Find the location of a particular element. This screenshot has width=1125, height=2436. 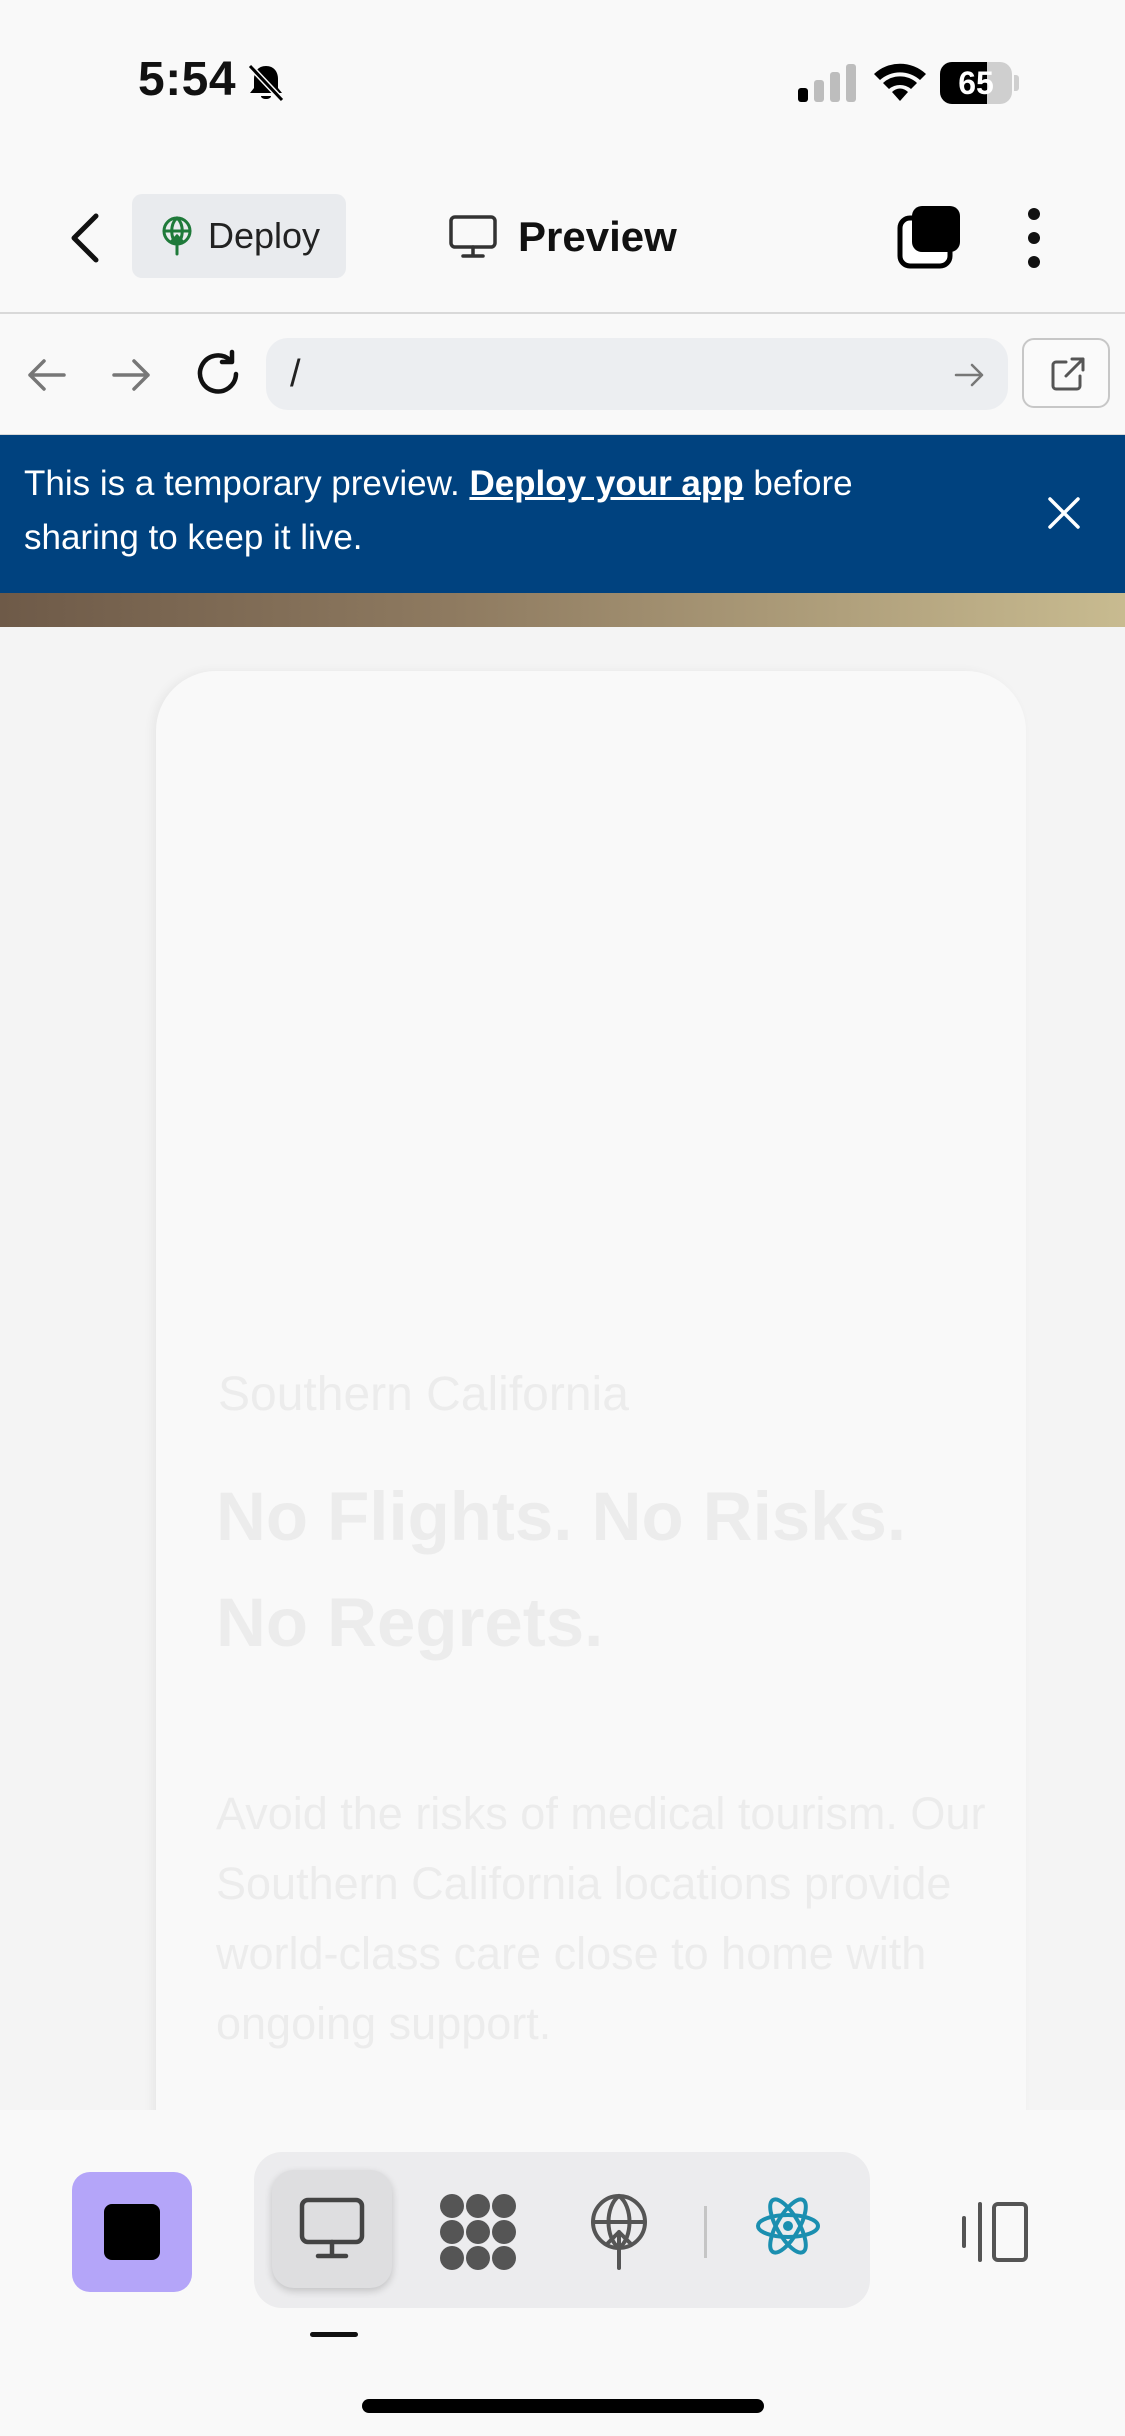

more-vertical-icon is located at coordinates (1034, 238).